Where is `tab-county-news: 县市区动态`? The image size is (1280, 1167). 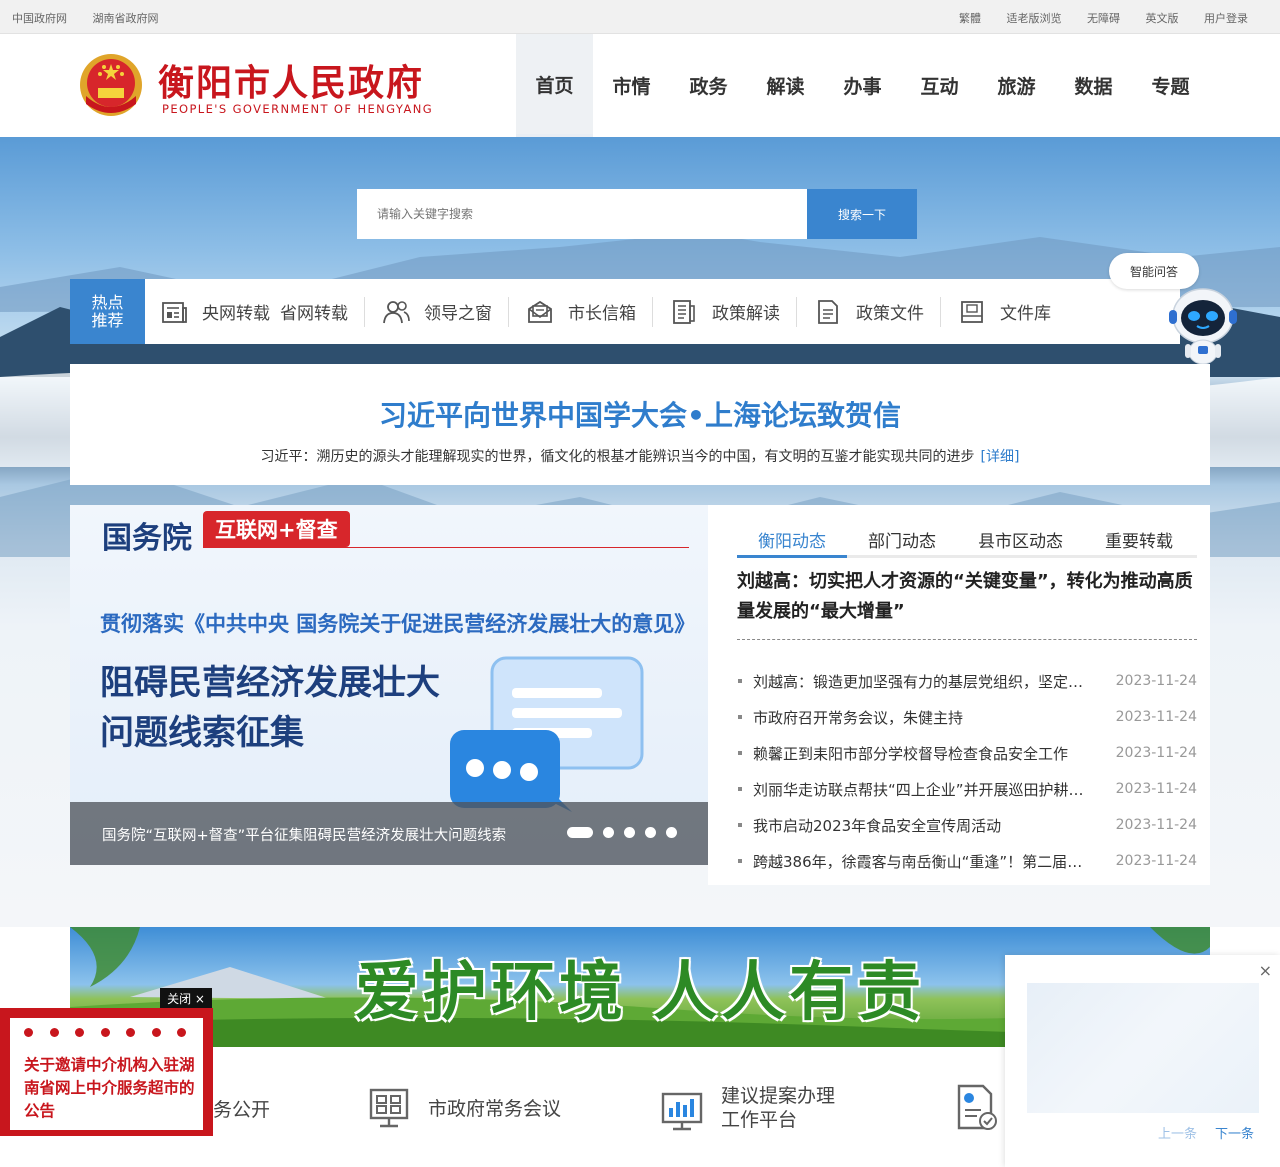 tab-county-news: 县市区动态 is located at coordinates (1020, 540).